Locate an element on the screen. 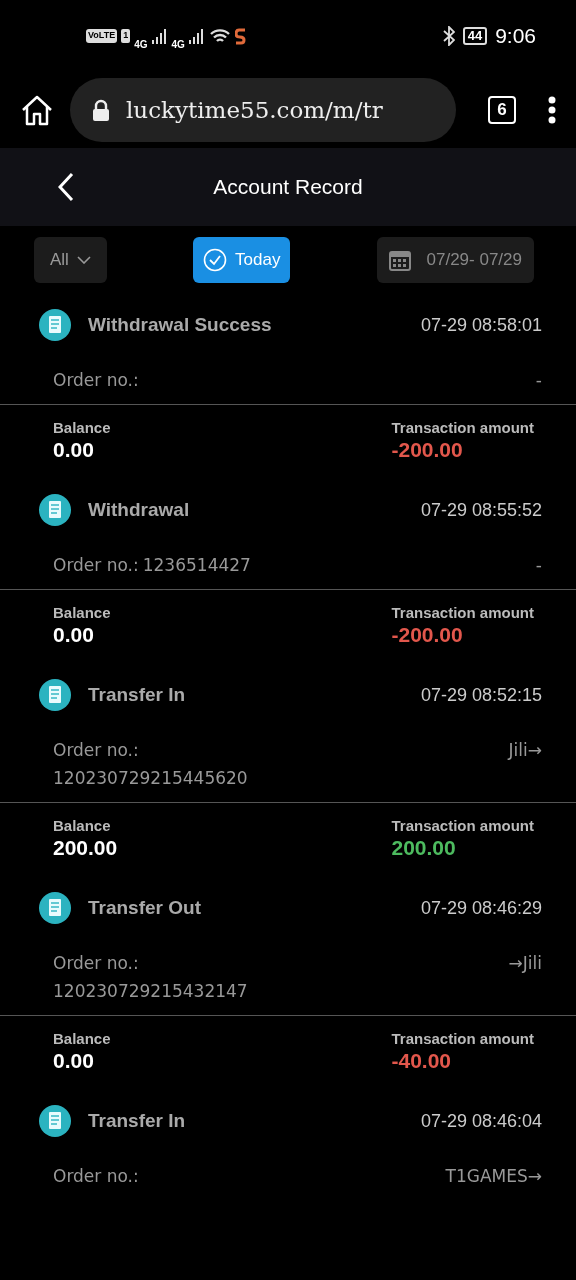 The image size is (576, 1280). more-icon is located at coordinates (552, 110).